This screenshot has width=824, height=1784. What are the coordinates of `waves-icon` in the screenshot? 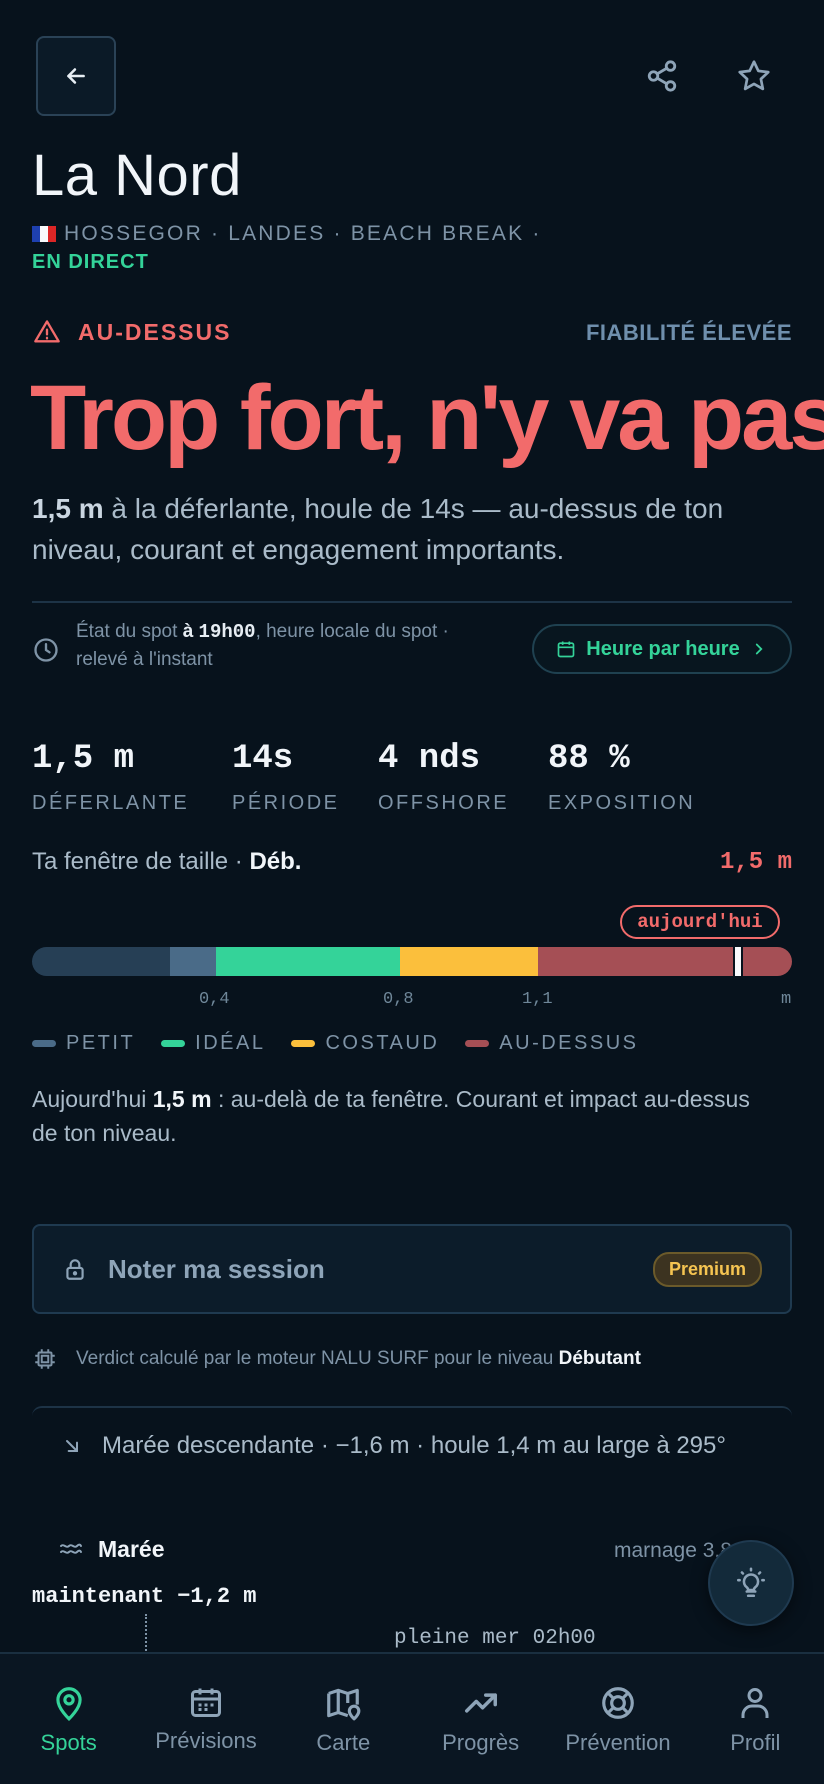 It's located at (71, 1548).